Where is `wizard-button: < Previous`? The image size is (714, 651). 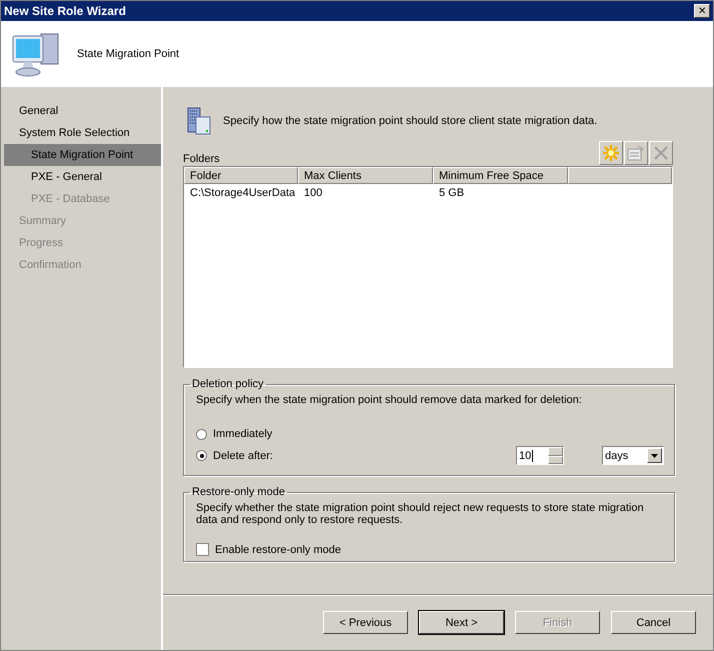 wizard-button: < Previous is located at coordinates (365, 622).